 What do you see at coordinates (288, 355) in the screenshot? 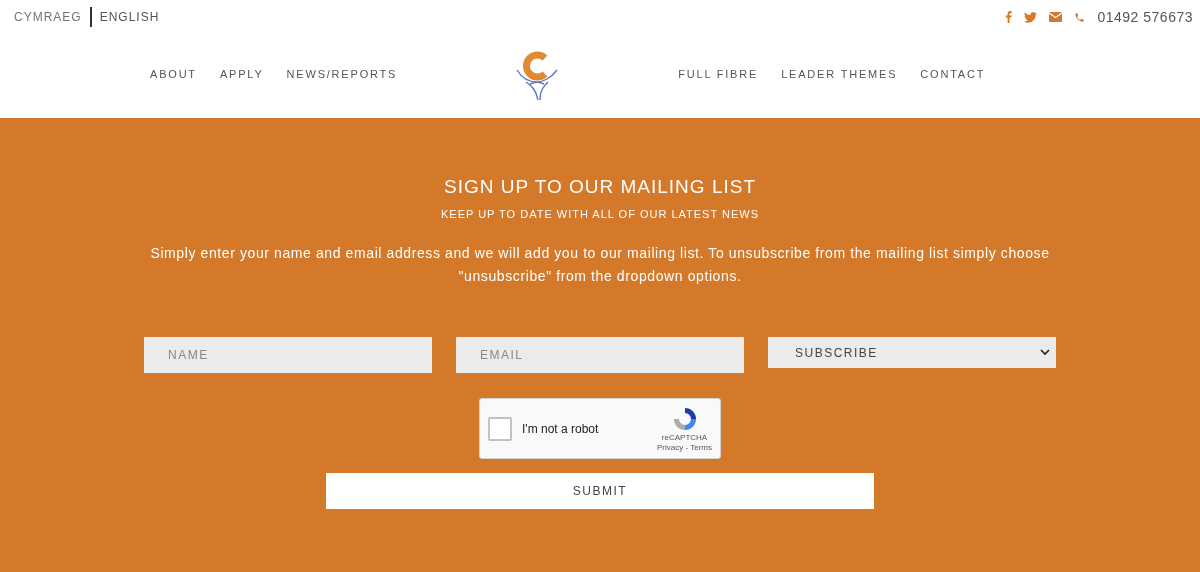
I see `name-field: NAME` at bounding box center [288, 355].